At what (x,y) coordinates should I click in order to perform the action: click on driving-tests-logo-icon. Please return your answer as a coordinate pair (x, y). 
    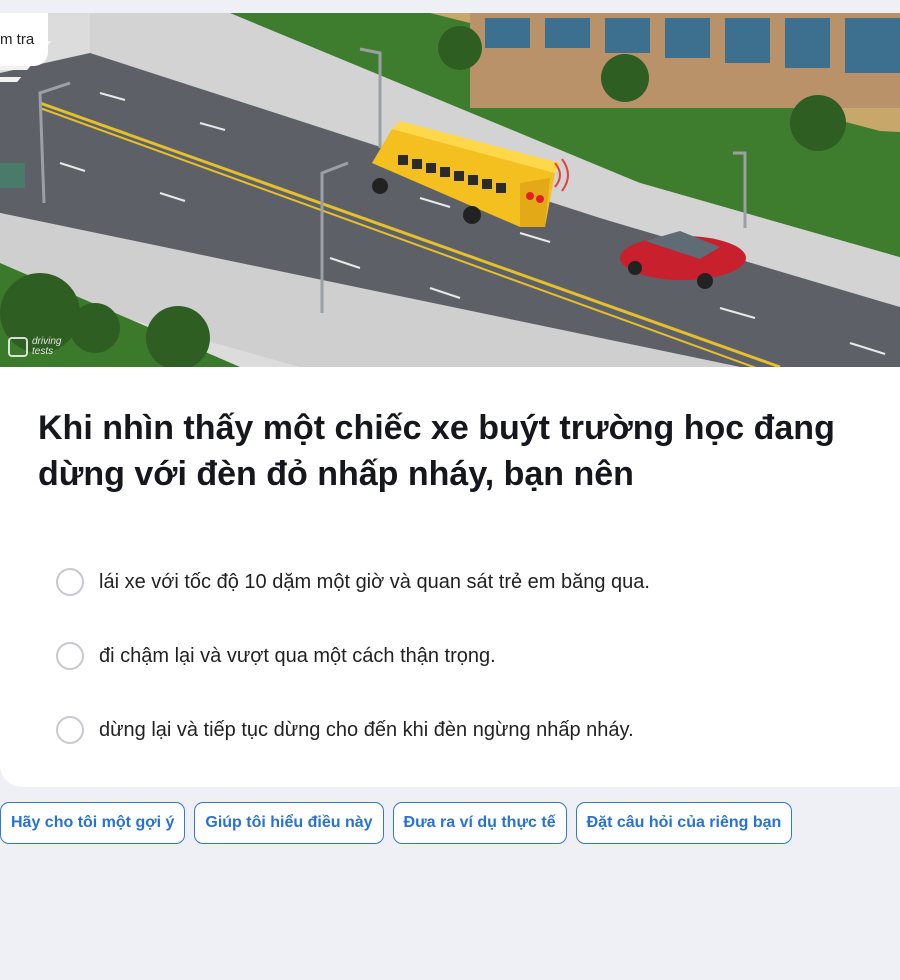
    Looking at the image, I should click on (18, 347).